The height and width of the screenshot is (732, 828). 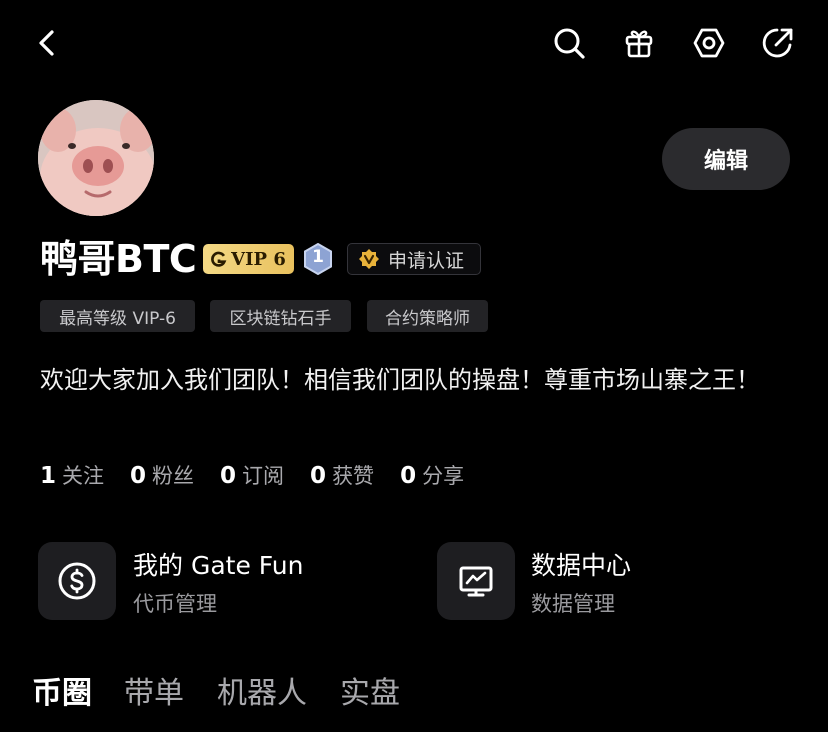 What do you see at coordinates (573, 604) in the screenshot?
I see `card-subtitle: 数据管理` at bounding box center [573, 604].